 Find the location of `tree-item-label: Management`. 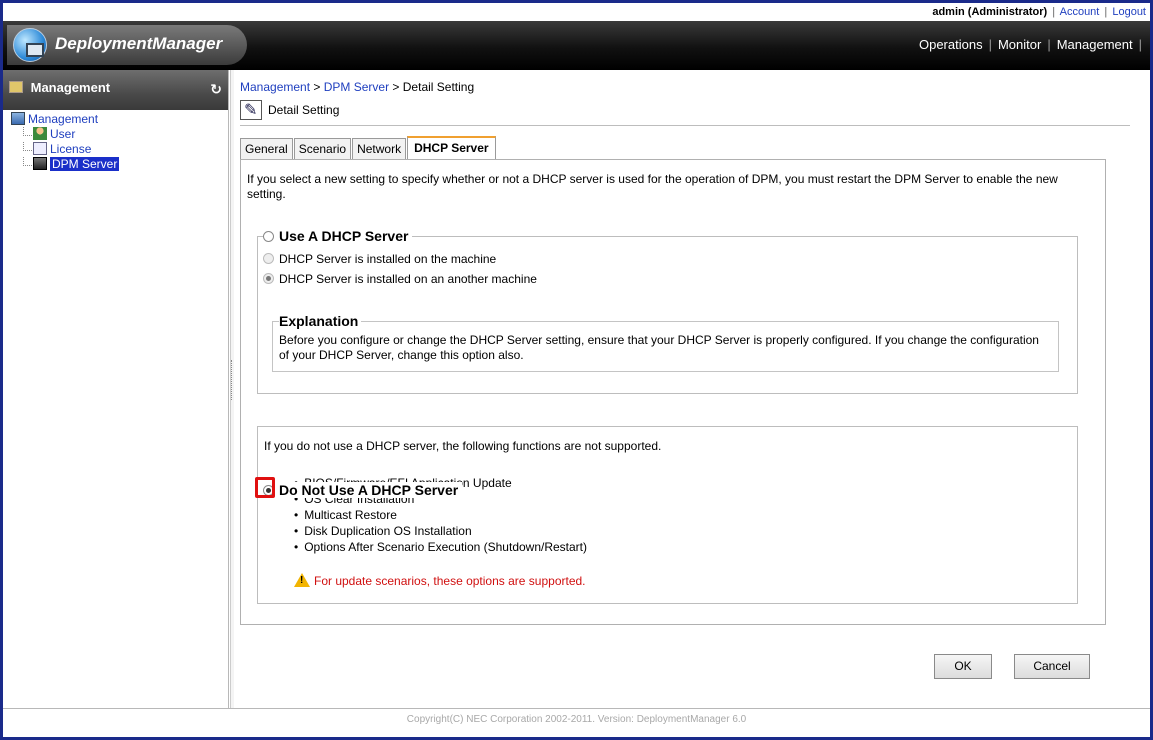

tree-item-label: Management is located at coordinates (63, 119).